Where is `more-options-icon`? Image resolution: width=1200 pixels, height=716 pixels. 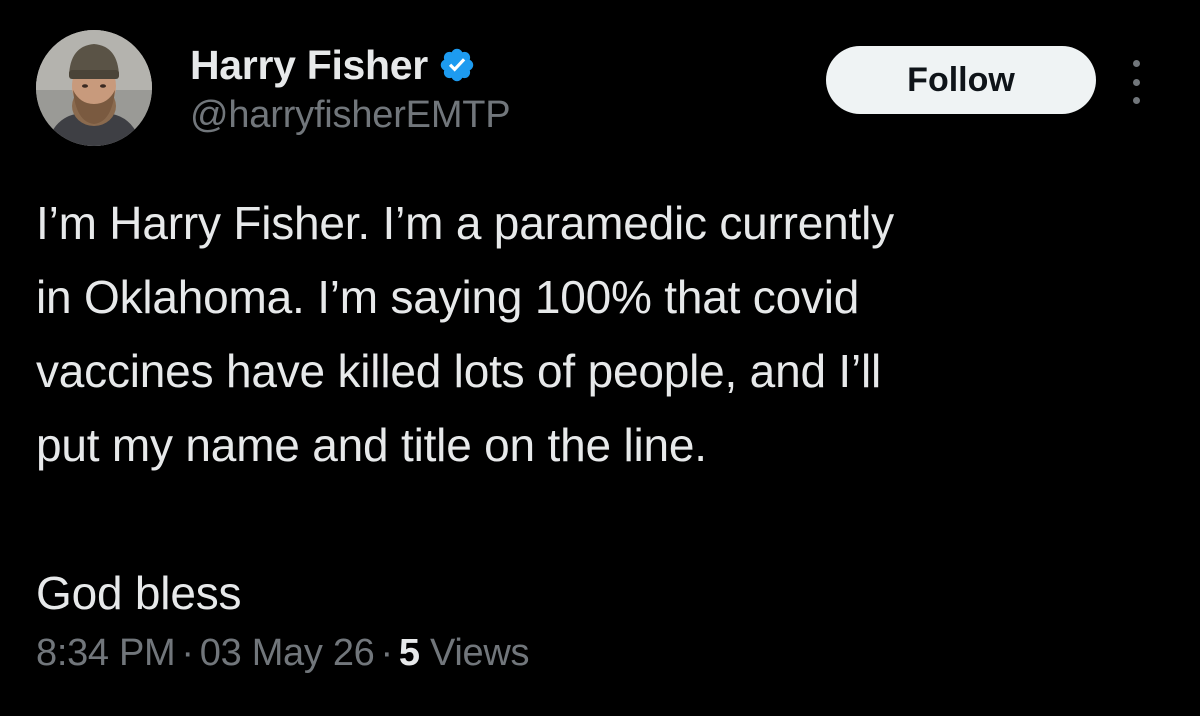 more-options-icon is located at coordinates (1136, 82).